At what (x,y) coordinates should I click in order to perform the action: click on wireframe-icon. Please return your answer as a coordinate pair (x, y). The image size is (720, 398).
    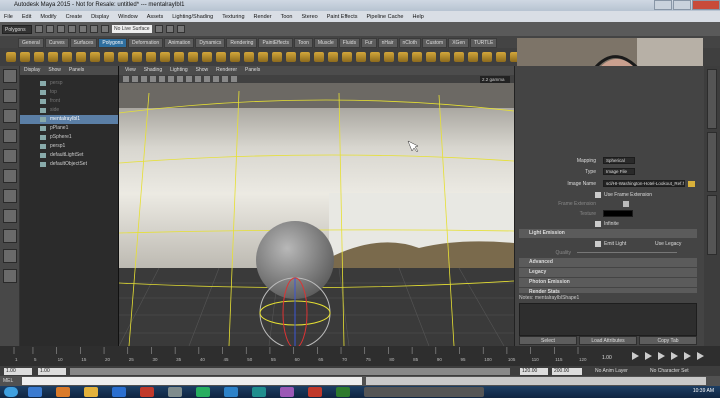
    Looking at the image, I should click on (180, 79).